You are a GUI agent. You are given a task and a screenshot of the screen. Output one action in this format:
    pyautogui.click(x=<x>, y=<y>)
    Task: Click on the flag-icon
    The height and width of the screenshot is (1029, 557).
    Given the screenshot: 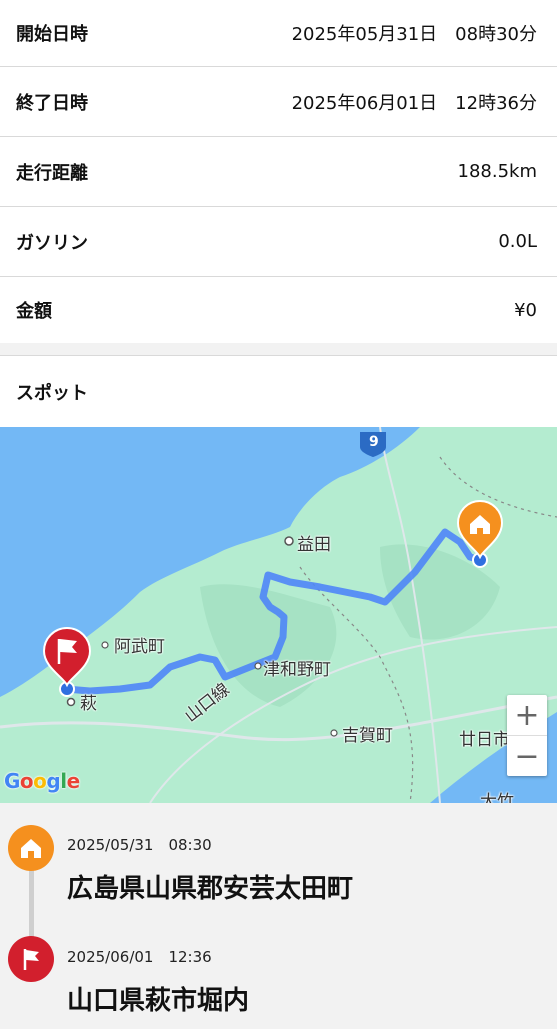 What is the action you would take?
    pyautogui.click(x=31, y=959)
    